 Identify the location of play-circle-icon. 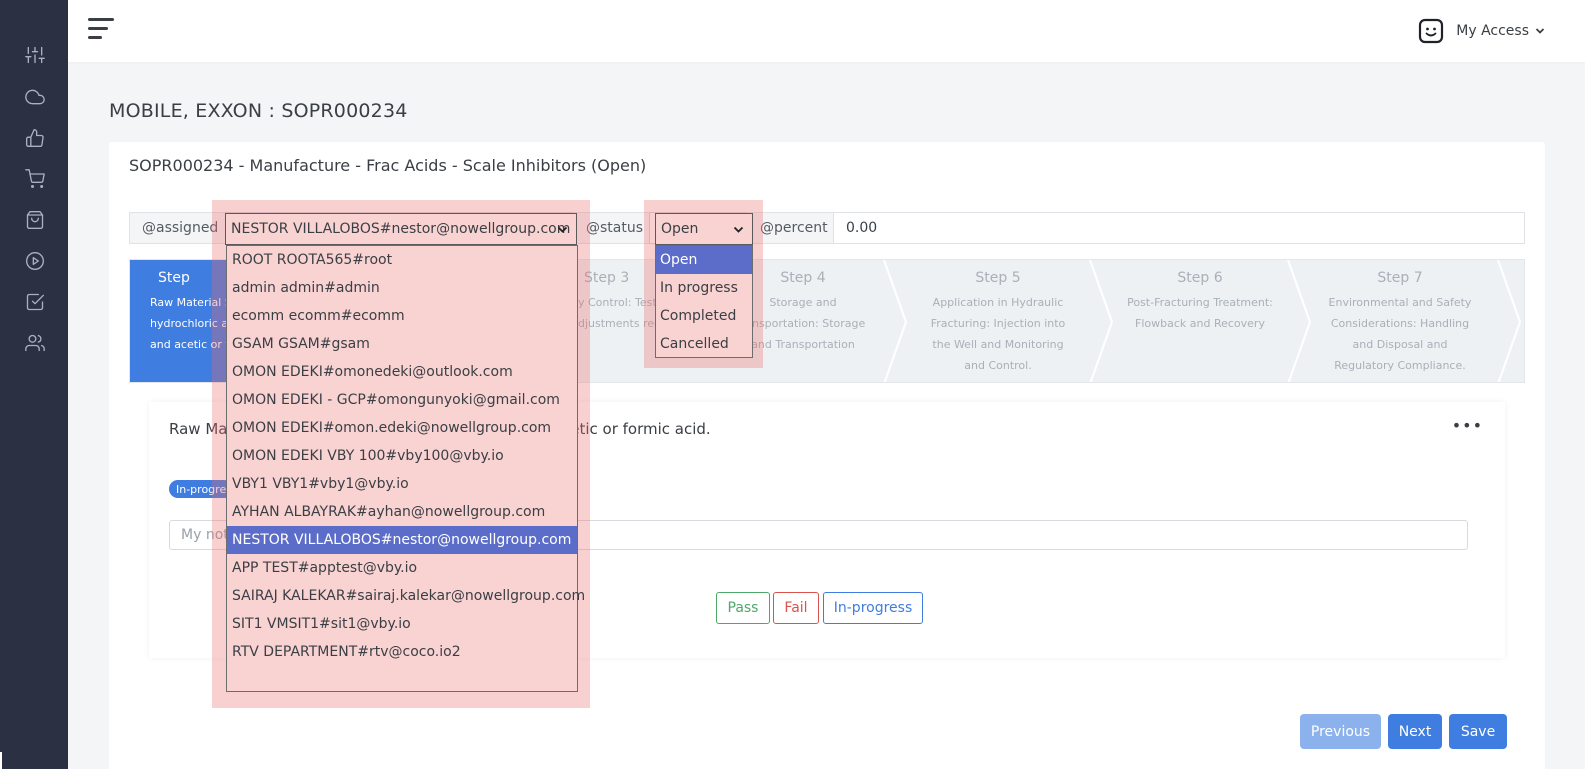
(35, 261).